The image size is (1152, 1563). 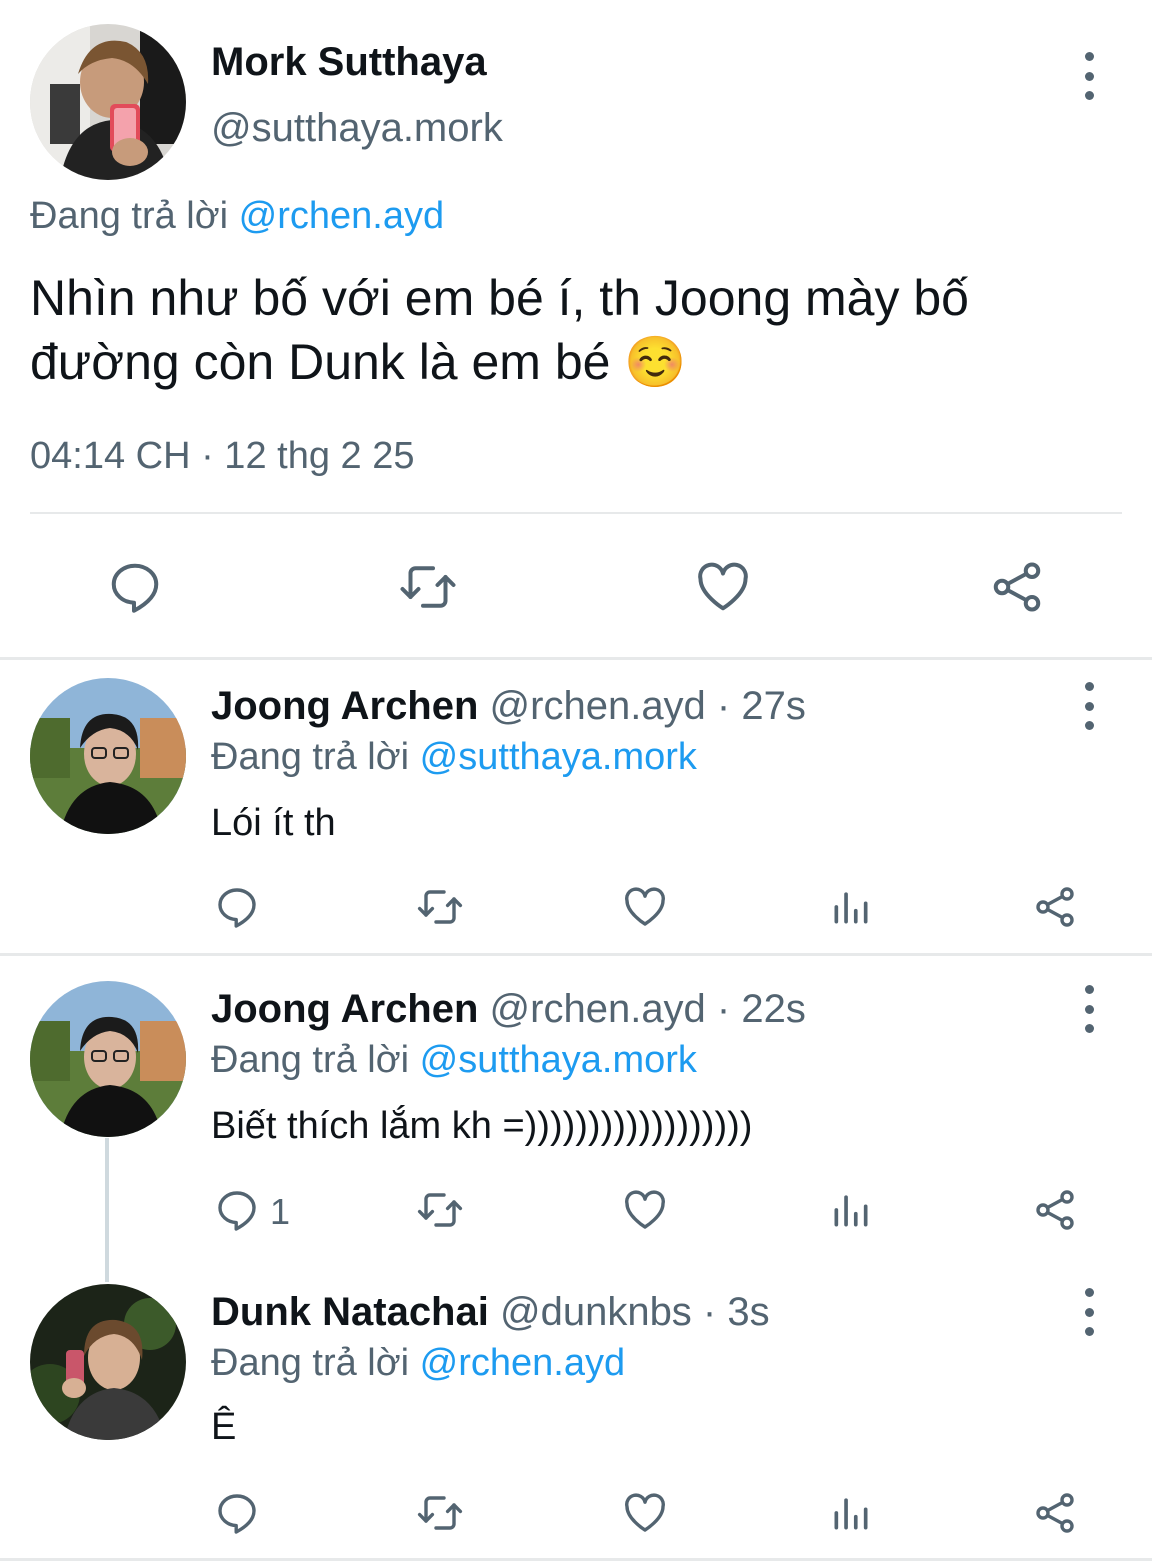 What do you see at coordinates (576, 513) in the screenshot?
I see `divider` at bounding box center [576, 513].